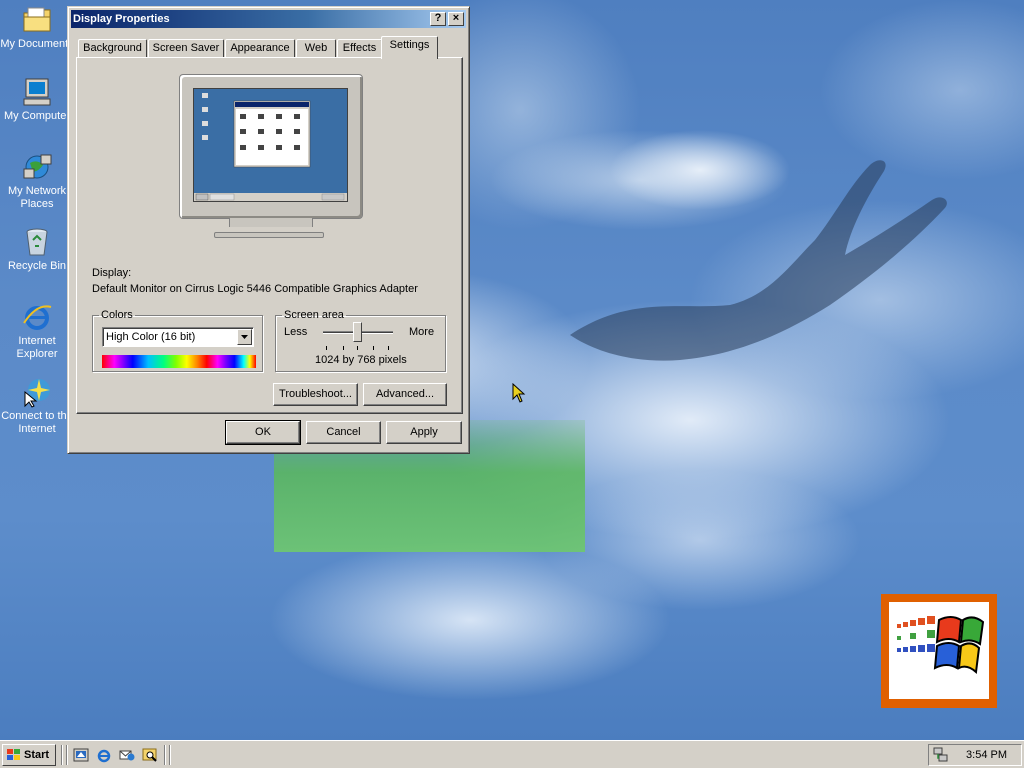  Describe the element at coordinates (271, 222) in the screenshot. I see `monitor-neck` at that location.